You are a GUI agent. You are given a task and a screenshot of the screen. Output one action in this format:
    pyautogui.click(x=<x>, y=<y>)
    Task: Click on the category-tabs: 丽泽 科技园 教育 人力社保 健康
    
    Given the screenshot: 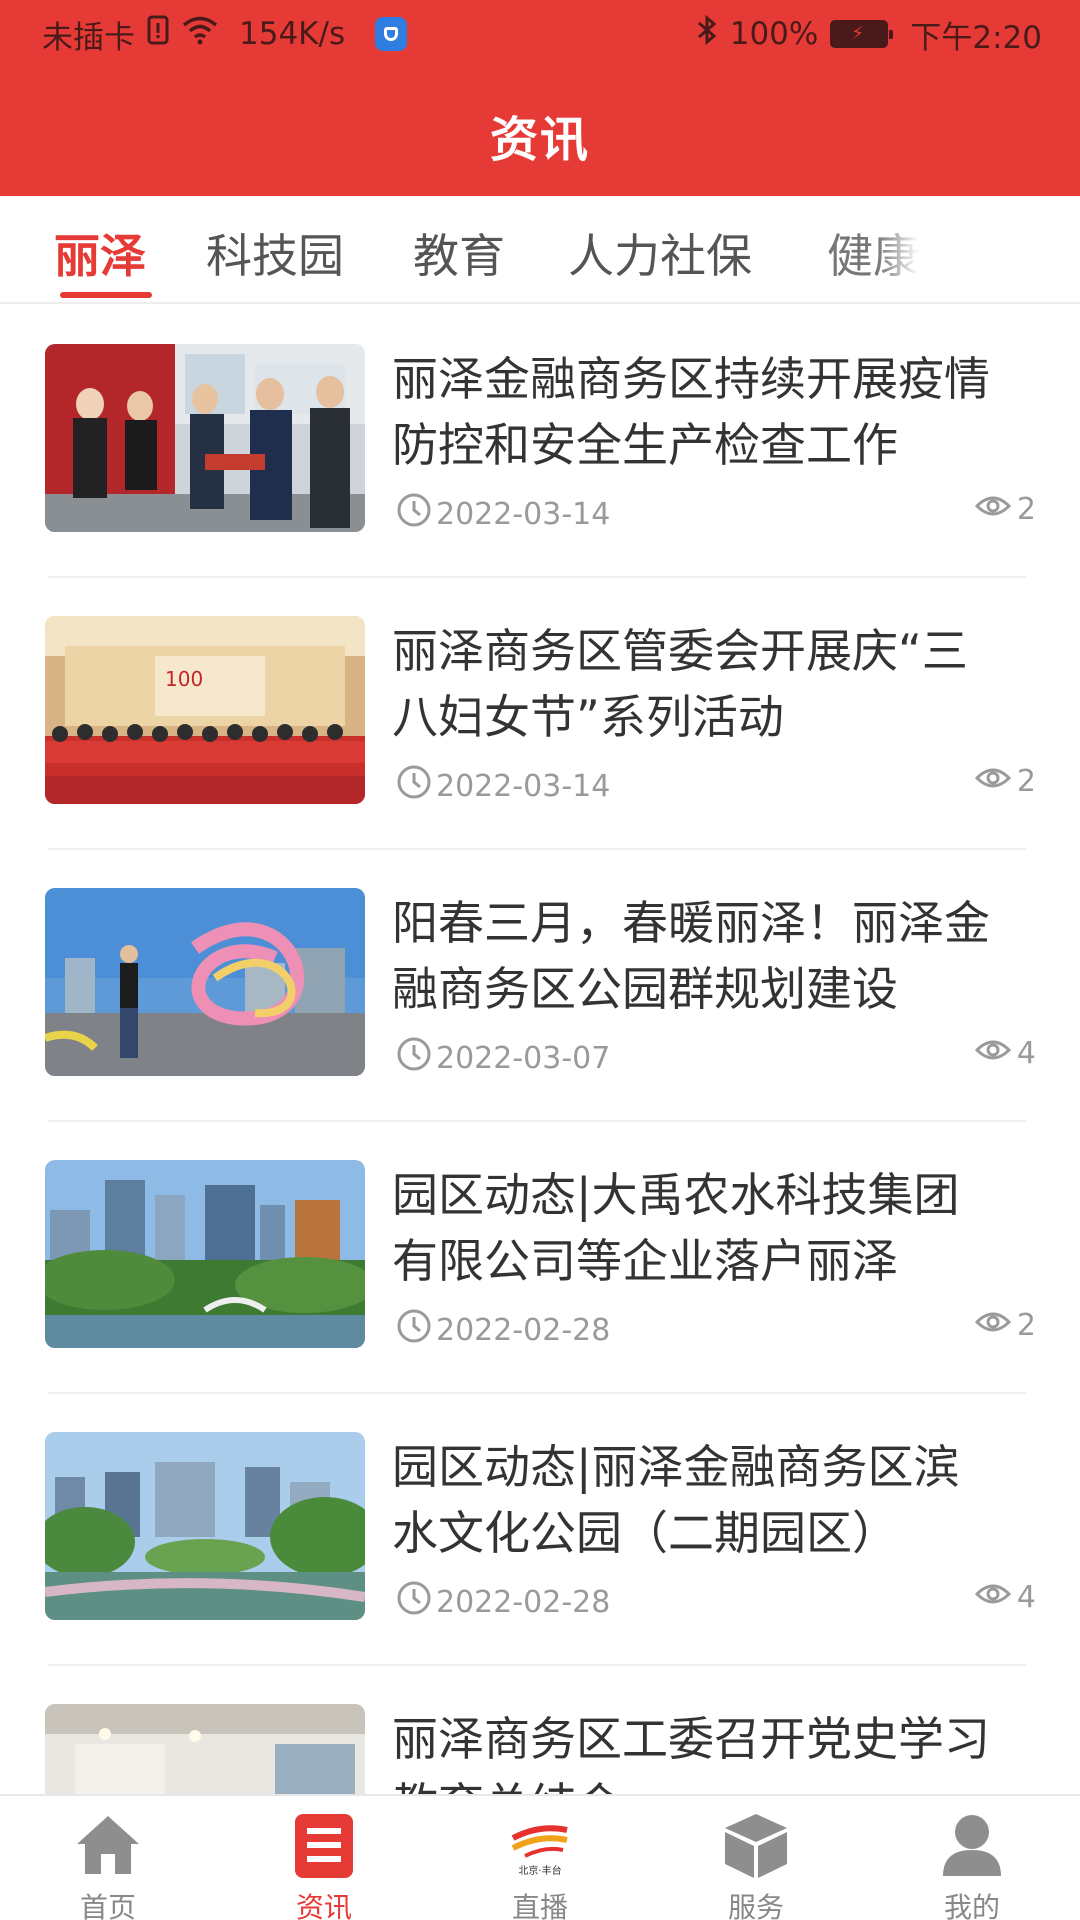 What is the action you would take?
    pyautogui.click(x=540, y=250)
    